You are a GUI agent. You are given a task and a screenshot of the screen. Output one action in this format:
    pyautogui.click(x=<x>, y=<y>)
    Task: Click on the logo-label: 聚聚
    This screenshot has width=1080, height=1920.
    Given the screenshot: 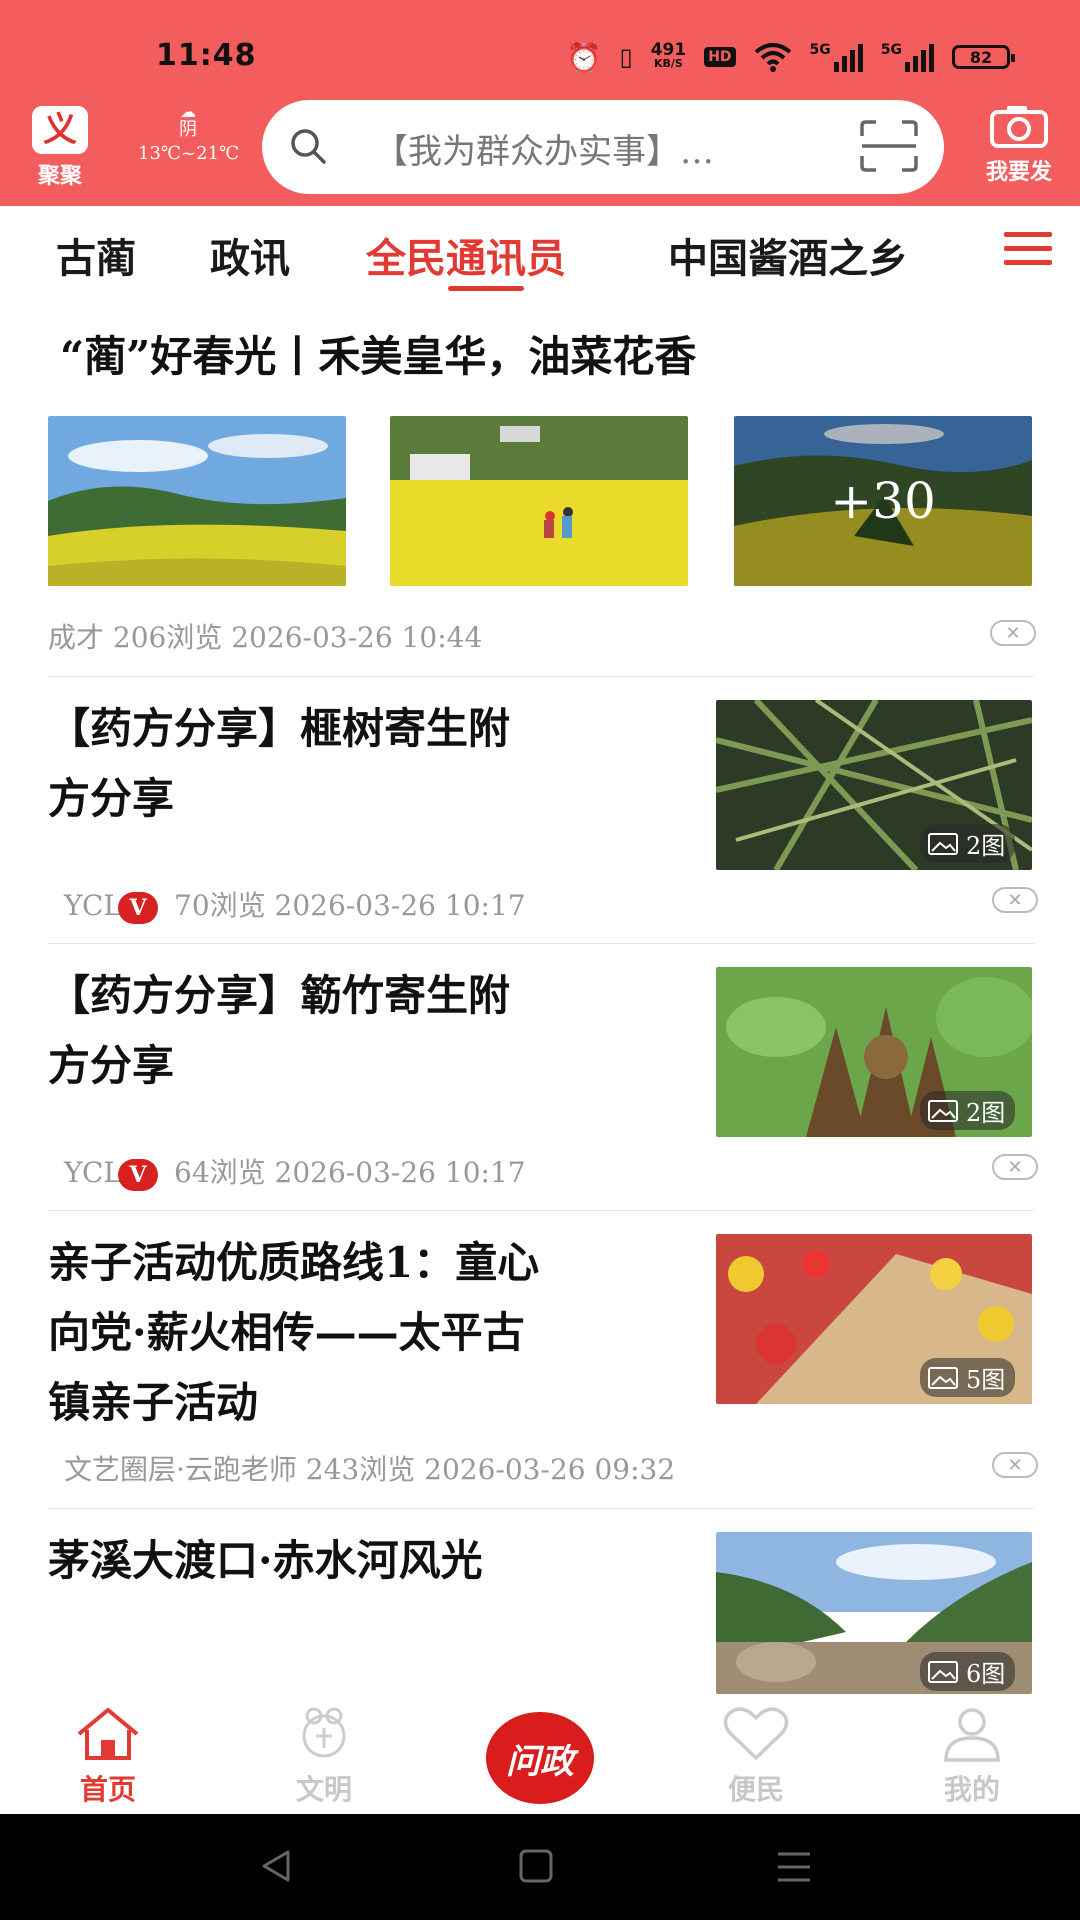 What is the action you would take?
    pyautogui.click(x=59, y=176)
    